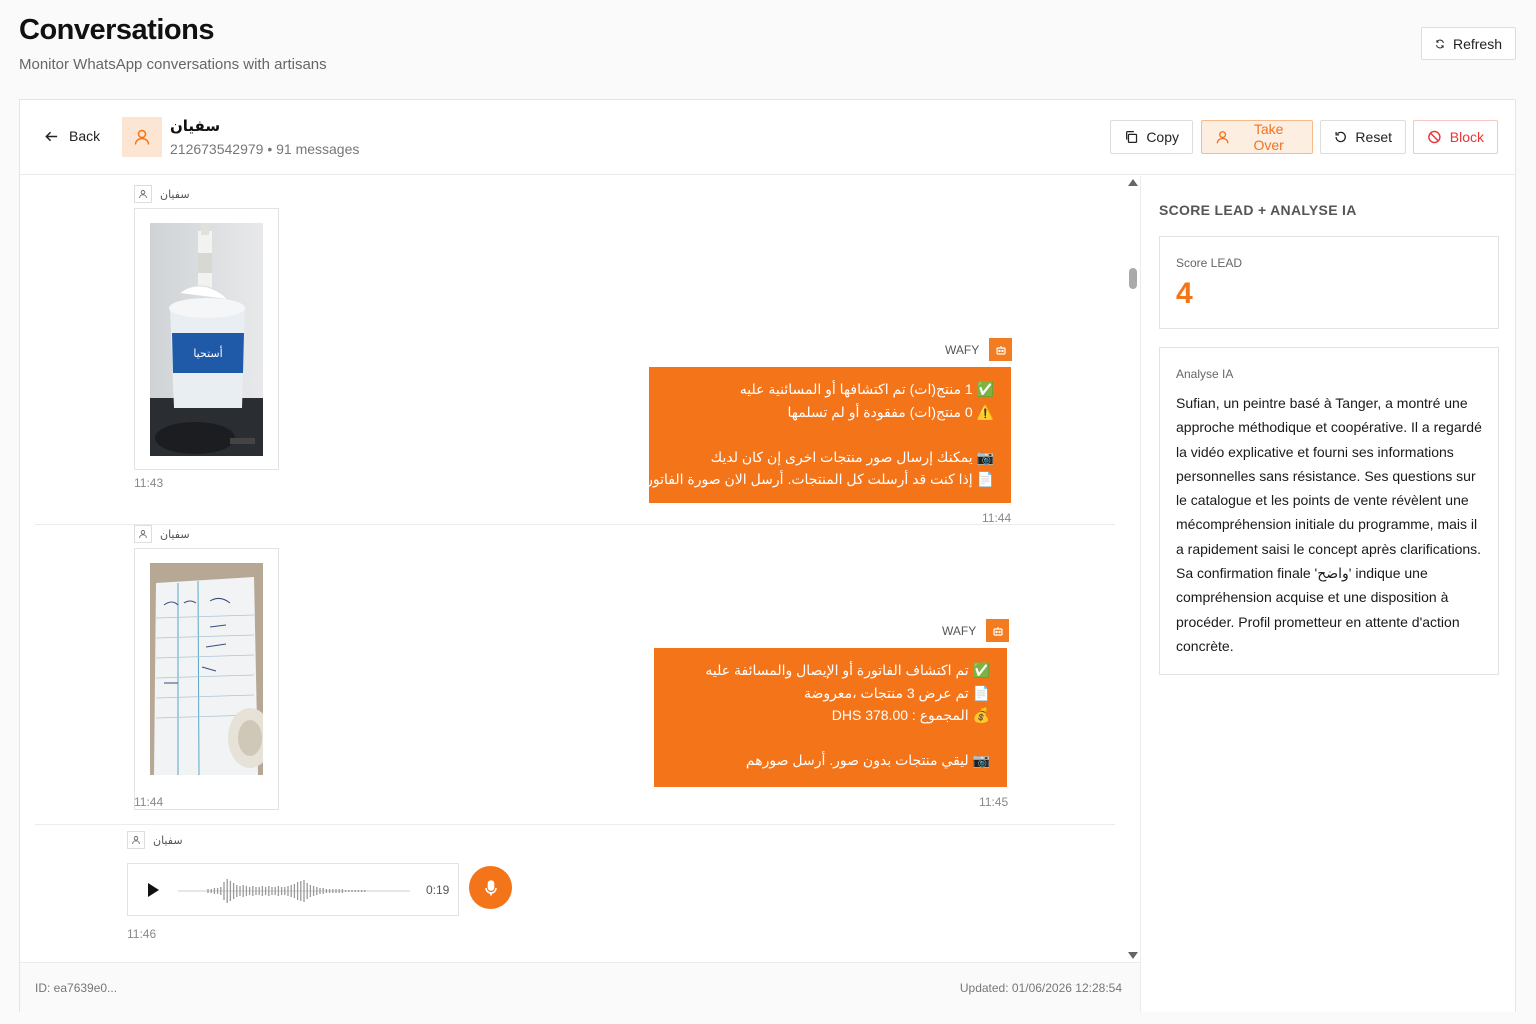 This screenshot has width=1536, height=1024. Describe the element at coordinates (1258, 210) in the screenshot. I see `sidebar-heading: SCORE LEAD + ANALYSE IA` at that location.